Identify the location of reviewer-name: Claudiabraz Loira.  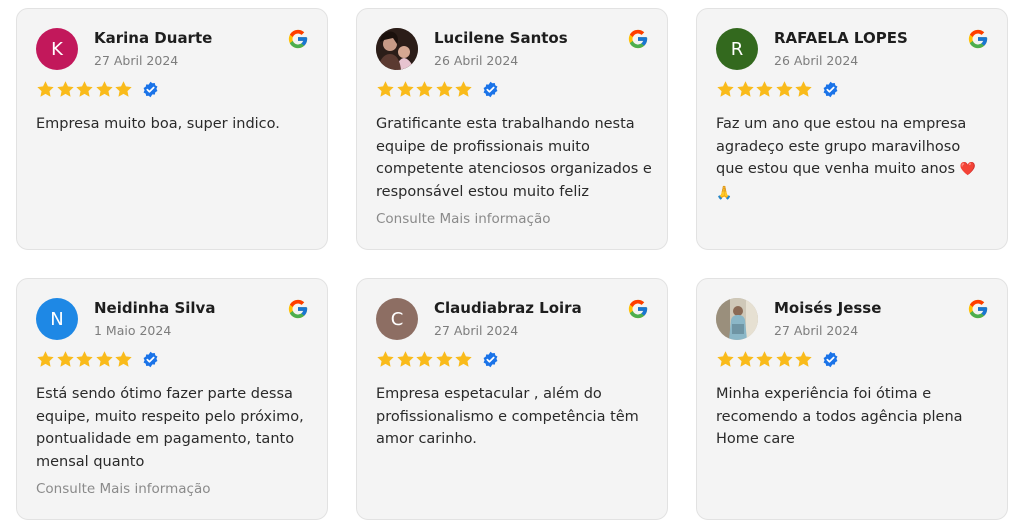
(508, 308).